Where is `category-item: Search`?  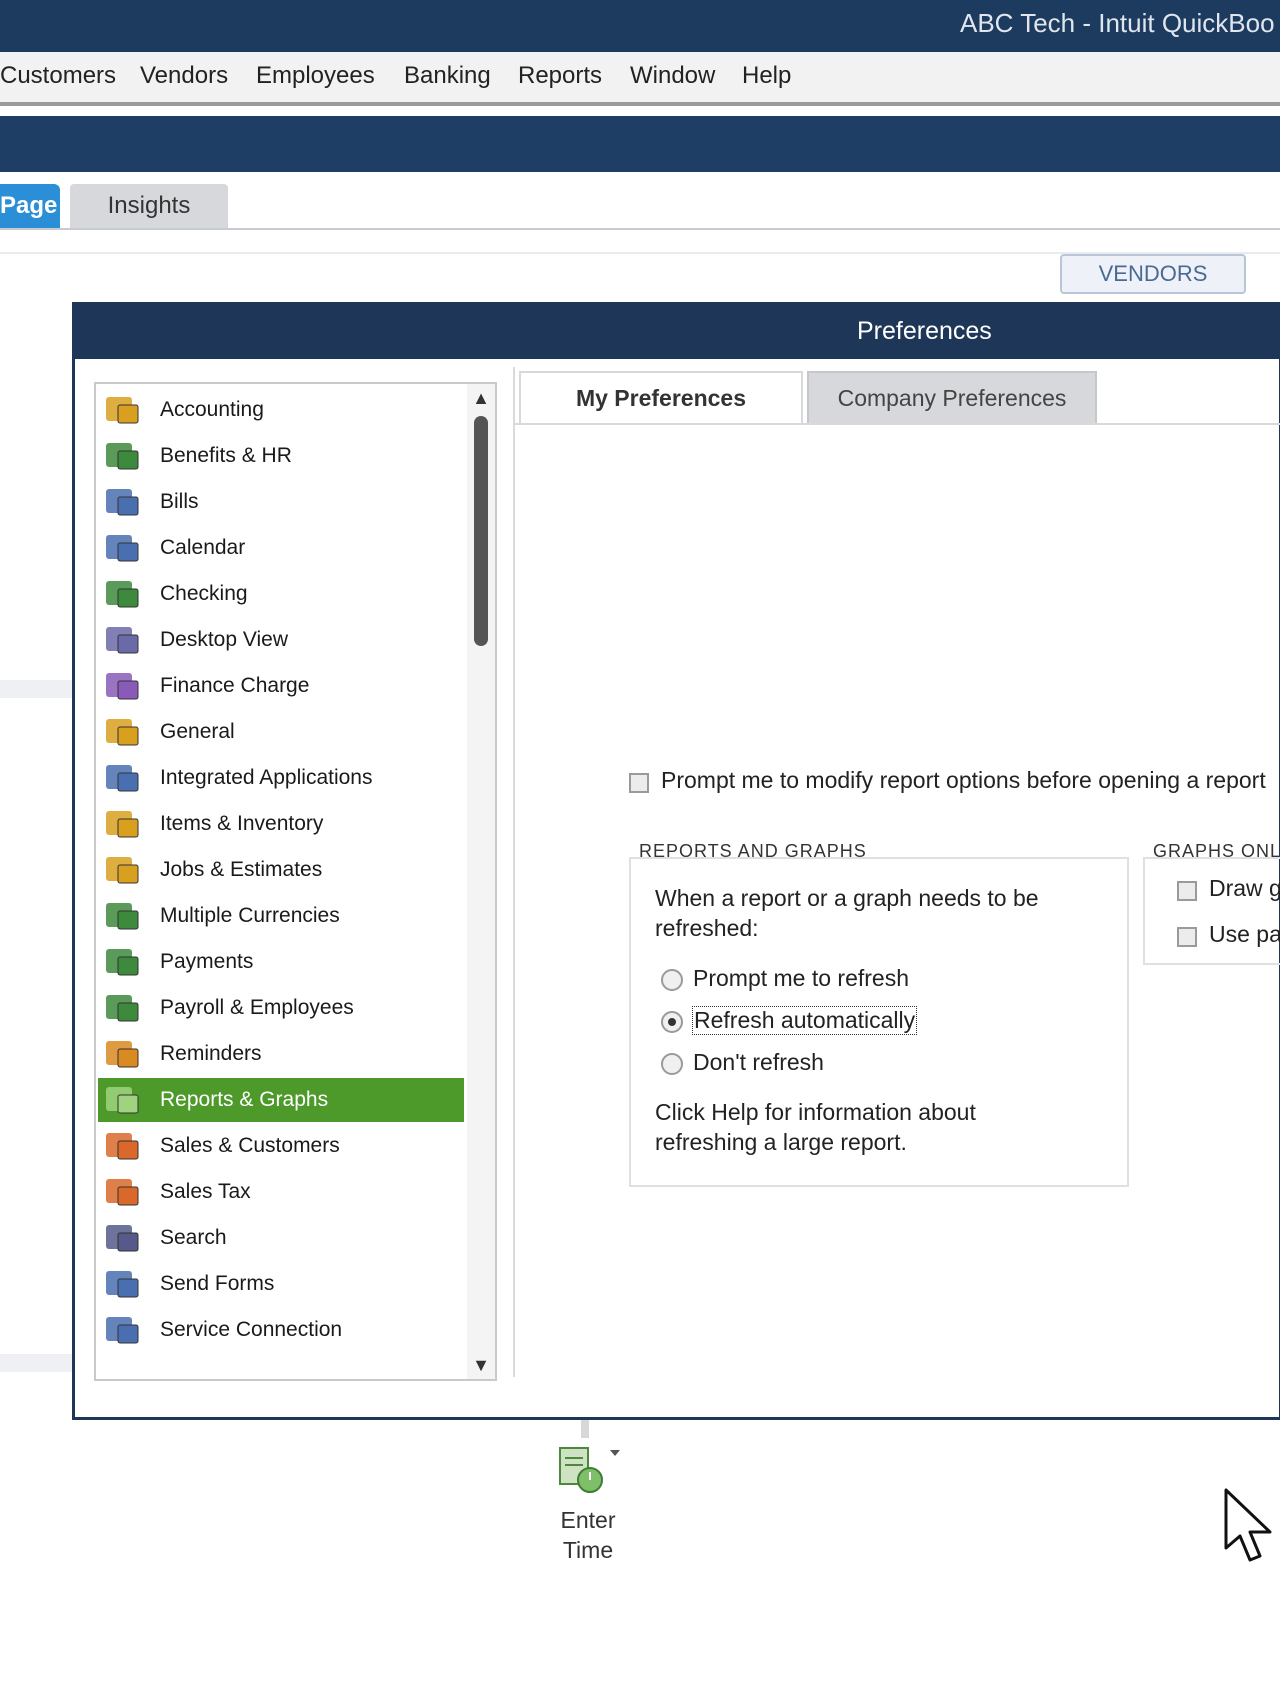 category-item: Search is located at coordinates (281, 1238).